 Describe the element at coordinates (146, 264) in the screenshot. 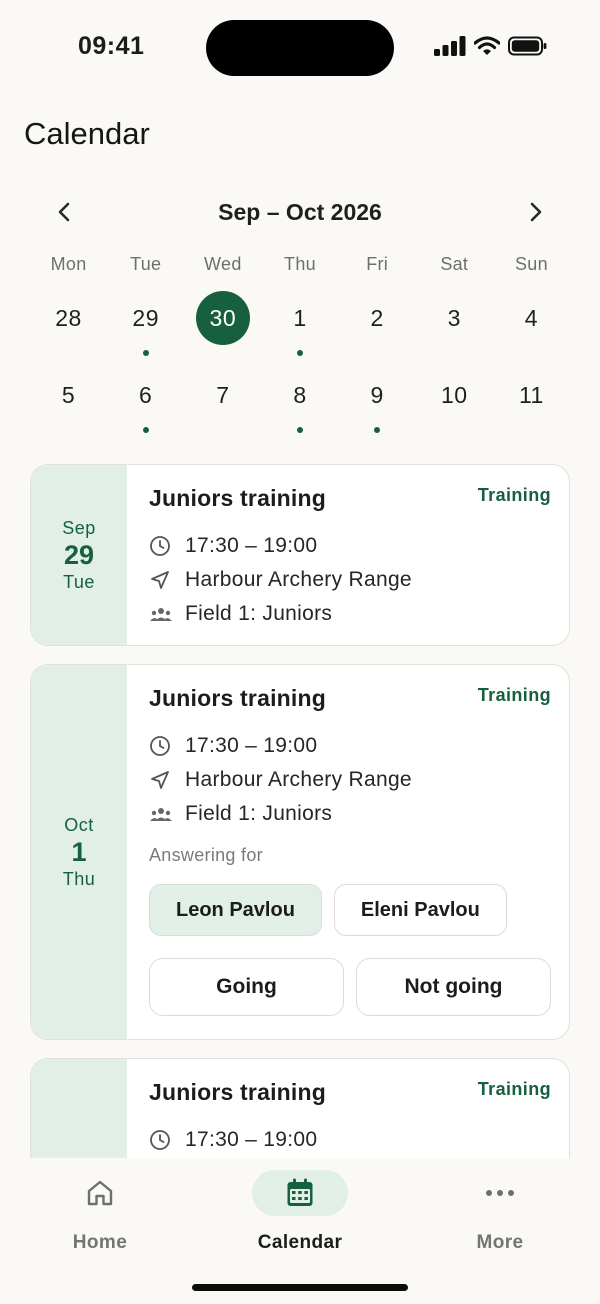

I see `weekday-label: Tue` at that location.